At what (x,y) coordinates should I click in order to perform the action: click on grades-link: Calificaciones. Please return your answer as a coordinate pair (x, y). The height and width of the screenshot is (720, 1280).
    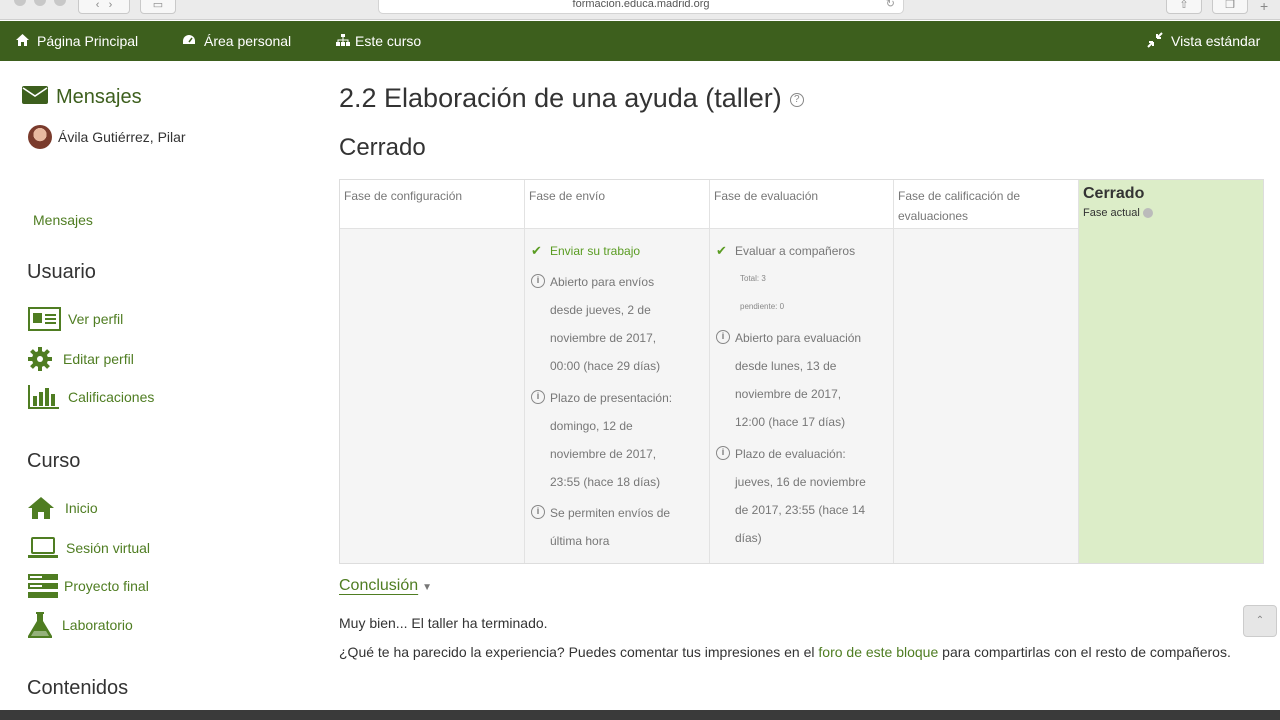
    Looking at the image, I should click on (91, 397).